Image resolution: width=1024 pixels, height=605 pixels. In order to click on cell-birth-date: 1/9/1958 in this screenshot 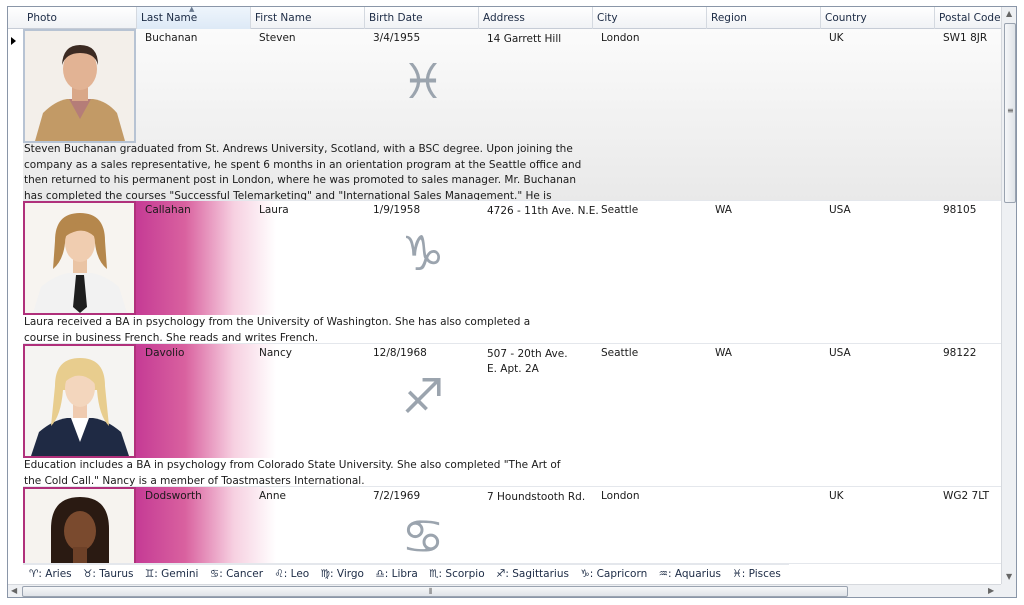, I will do `click(396, 210)`.